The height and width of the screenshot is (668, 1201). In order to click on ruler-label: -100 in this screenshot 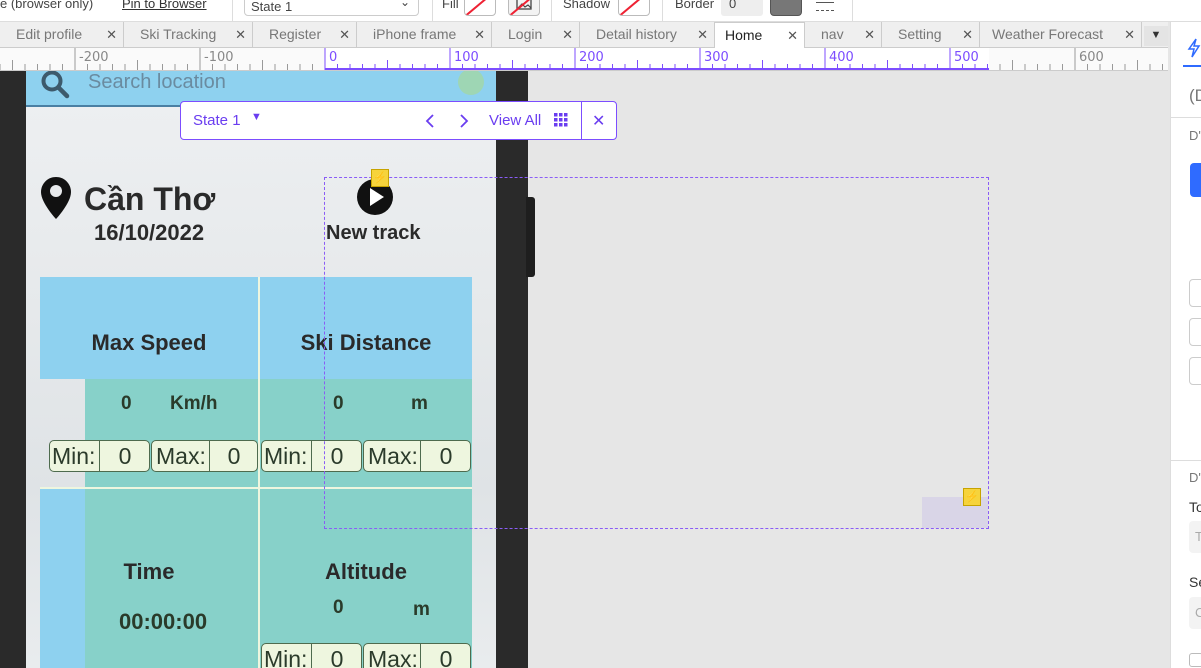, I will do `click(219, 57)`.